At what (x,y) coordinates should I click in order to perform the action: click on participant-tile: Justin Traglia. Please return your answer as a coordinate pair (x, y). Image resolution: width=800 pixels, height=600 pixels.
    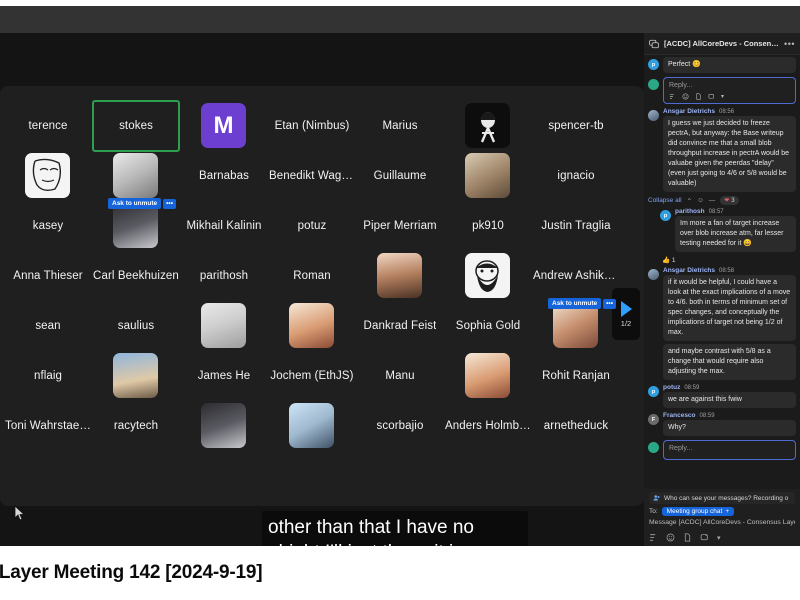
    Looking at the image, I should click on (576, 226).